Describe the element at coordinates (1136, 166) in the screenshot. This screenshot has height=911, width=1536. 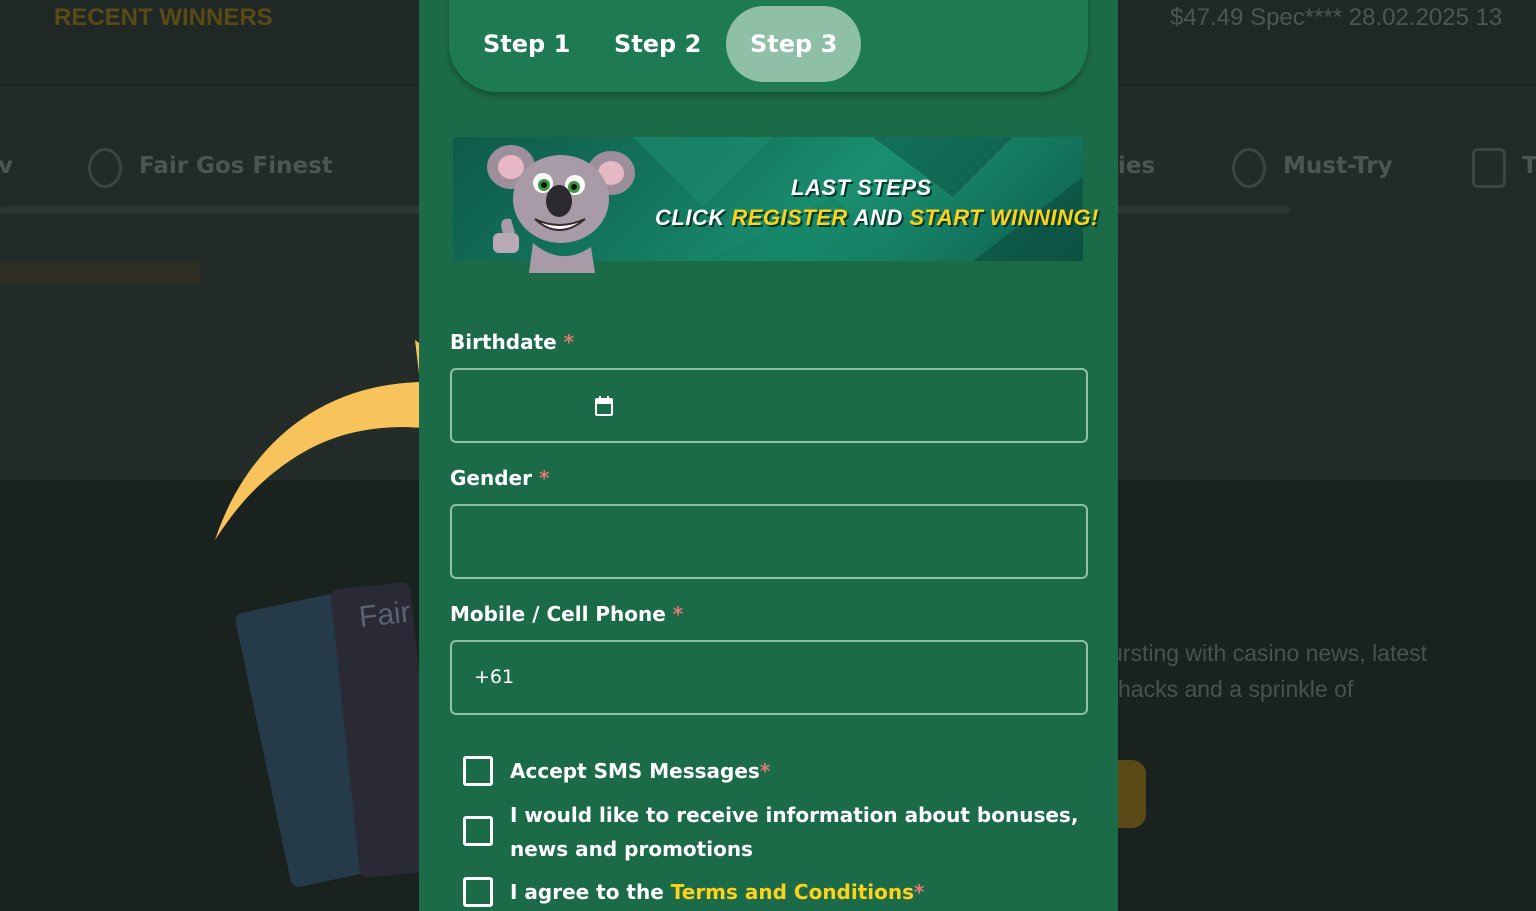
I see `nav-item-partial-middle: ies` at that location.